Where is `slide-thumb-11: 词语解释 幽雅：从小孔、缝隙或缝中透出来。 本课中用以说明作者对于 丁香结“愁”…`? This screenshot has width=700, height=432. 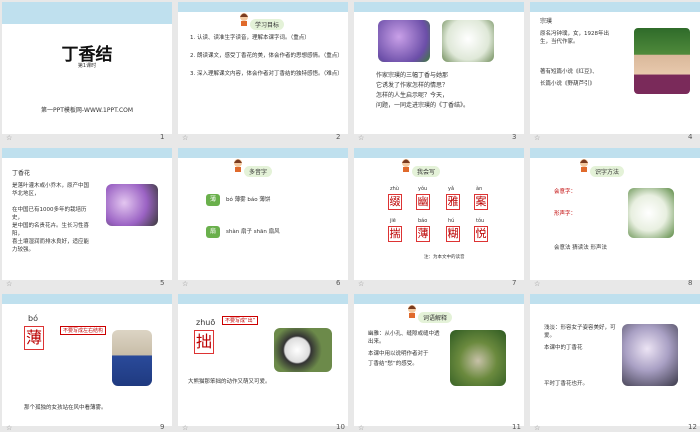
slide-thumb-11: 词语解释 幽雅：从小孔、缝隙或缝中透出来。 本课中用以说明作者对于 丁香结“愁”… is located at coordinates (439, 360).